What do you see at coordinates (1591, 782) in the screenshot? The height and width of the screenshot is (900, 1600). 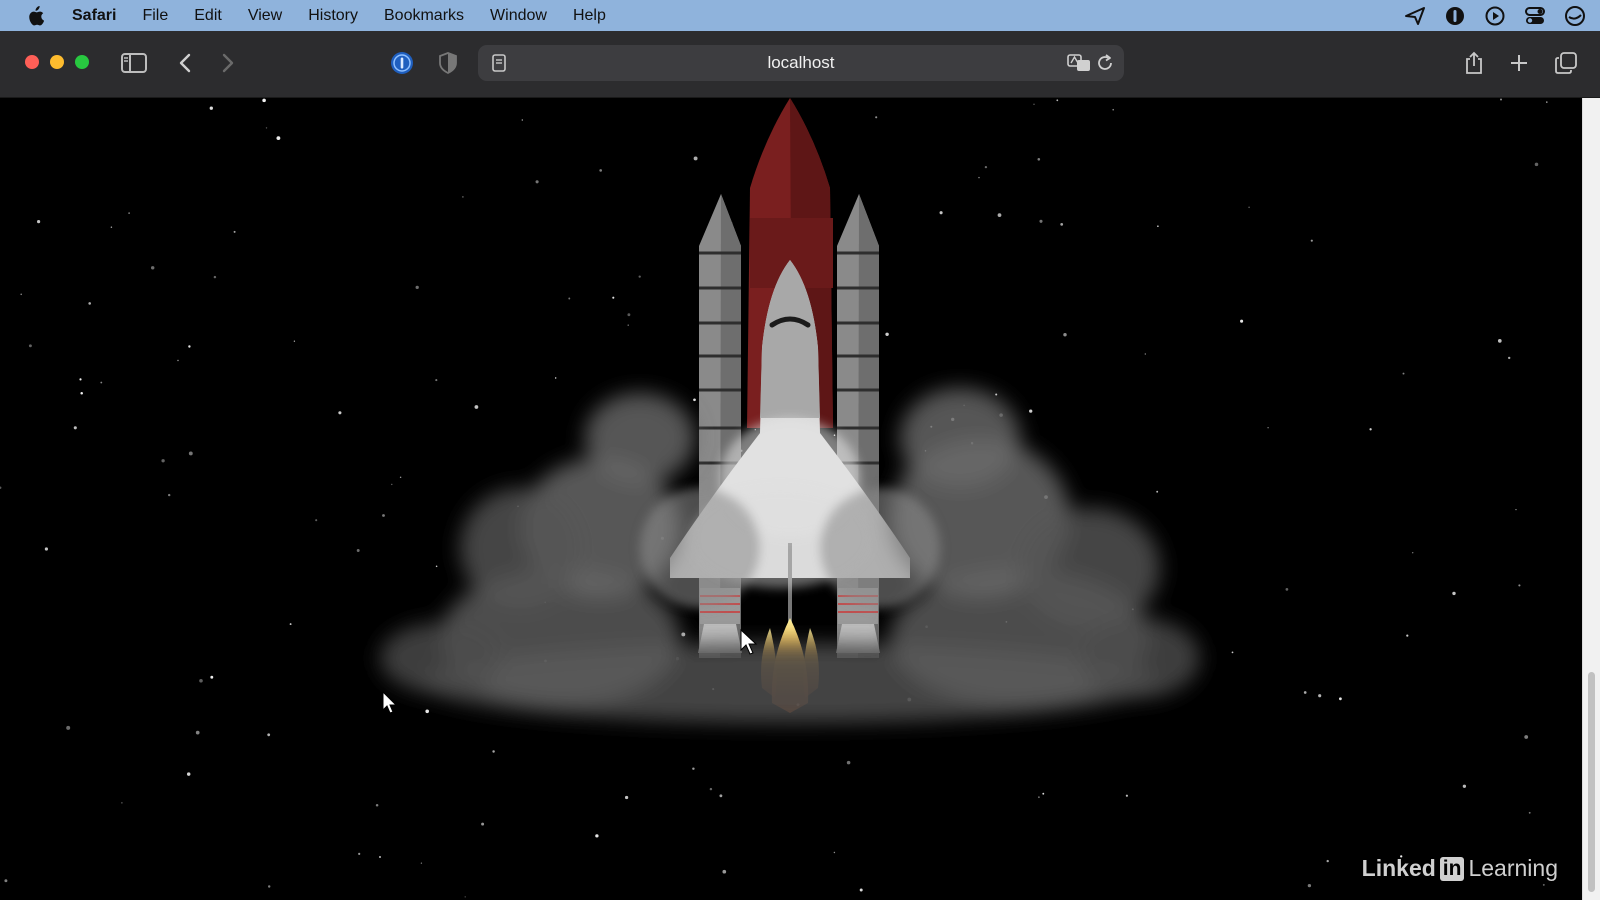 I see `scrollbar-thumb` at bounding box center [1591, 782].